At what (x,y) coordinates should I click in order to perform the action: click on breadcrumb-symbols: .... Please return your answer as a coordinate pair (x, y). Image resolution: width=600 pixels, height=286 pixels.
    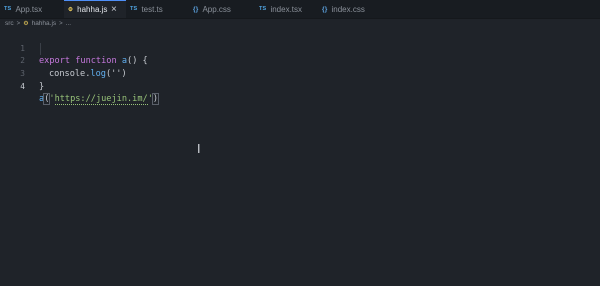
    Looking at the image, I should click on (68, 23).